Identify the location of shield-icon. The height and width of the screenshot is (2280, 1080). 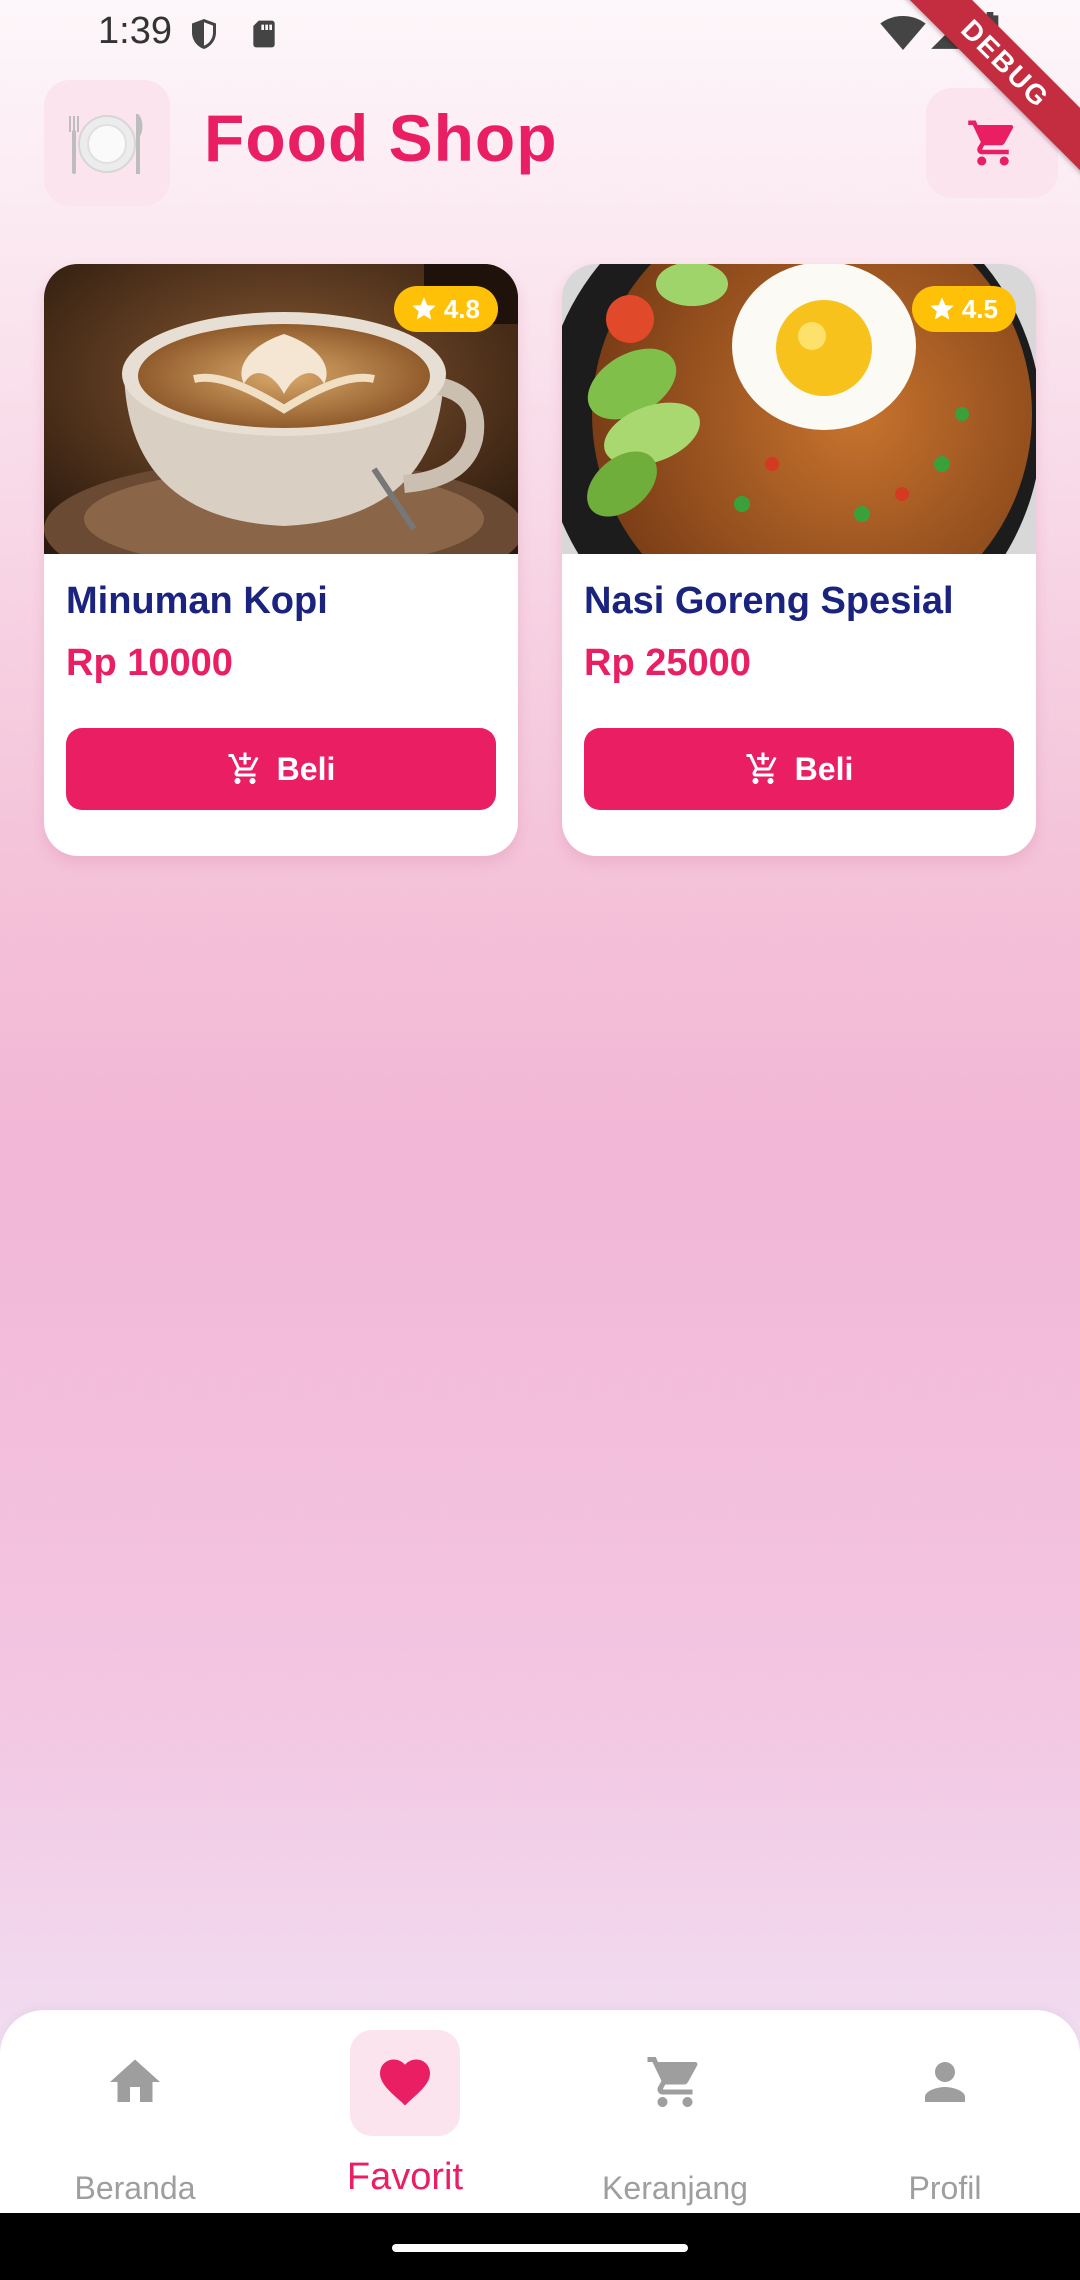
(204, 34).